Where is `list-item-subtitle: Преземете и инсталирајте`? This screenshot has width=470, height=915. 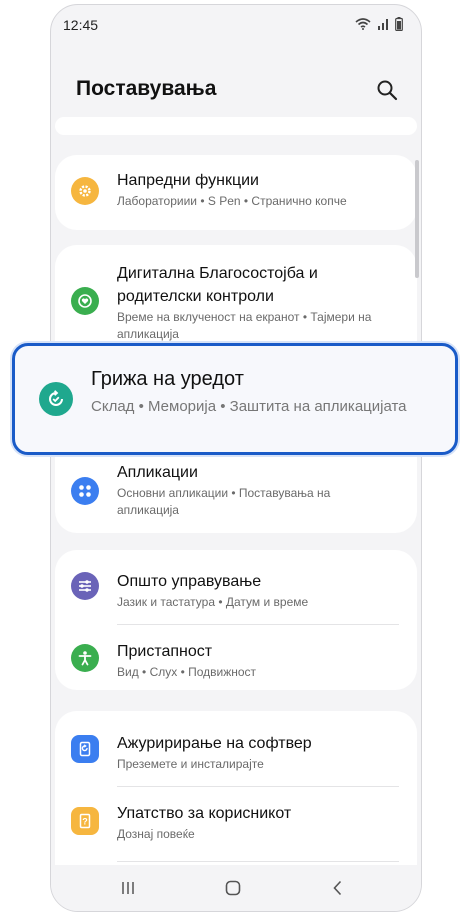 list-item-subtitle: Преземете и инсталирајте is located at coordinates (190, 764).